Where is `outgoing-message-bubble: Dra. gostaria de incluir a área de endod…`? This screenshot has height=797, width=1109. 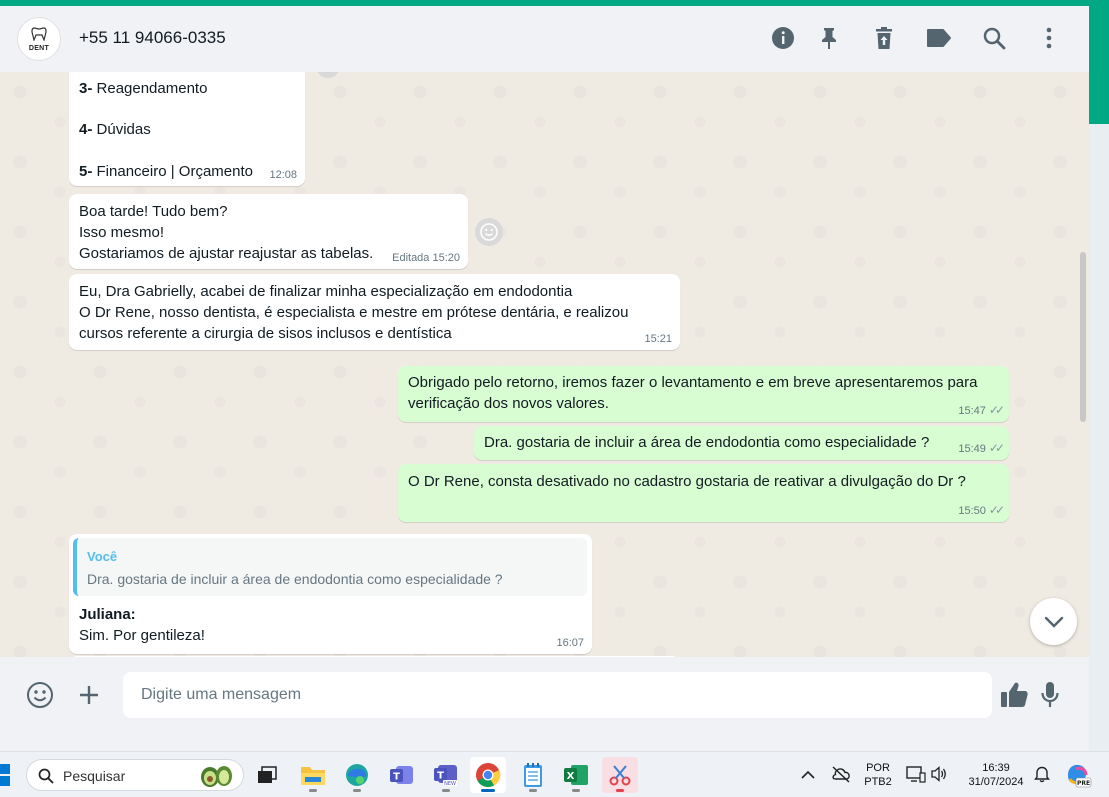
outgoing-message-bubble: Dra. gostaria de incluir a área de endod… is located at coordinates (741, 443).